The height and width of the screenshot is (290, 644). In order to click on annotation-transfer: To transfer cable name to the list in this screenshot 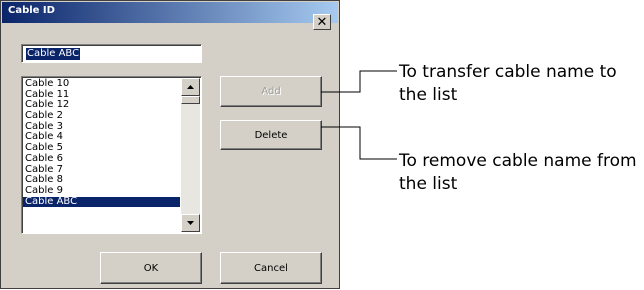, I will do `click(508, 83)`.